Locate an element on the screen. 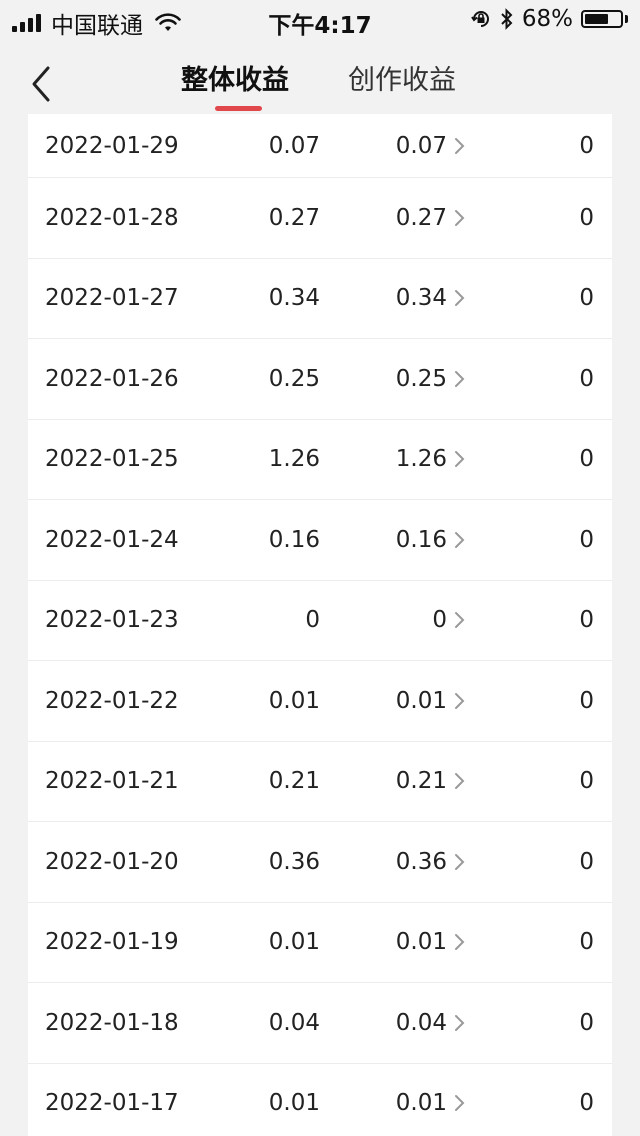 Image resolution: width=640 pixels, height=1136 pixels. row-creation-earnings: 0 is located at coordinates (439, 620).